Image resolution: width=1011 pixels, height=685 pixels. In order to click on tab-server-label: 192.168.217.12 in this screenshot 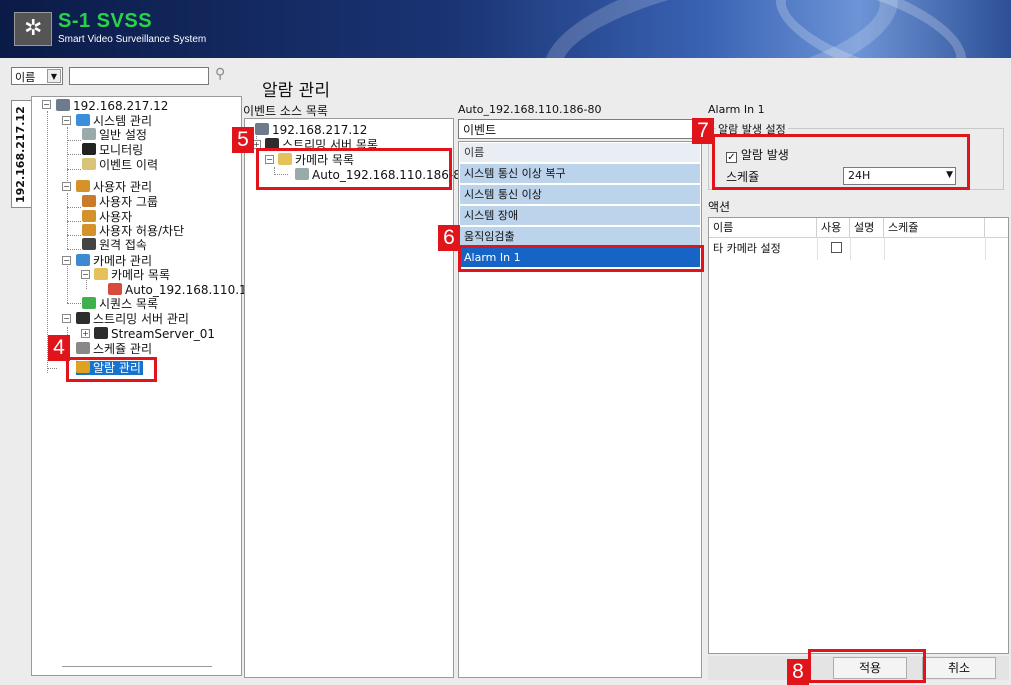, I will do `click(20, 154)`.